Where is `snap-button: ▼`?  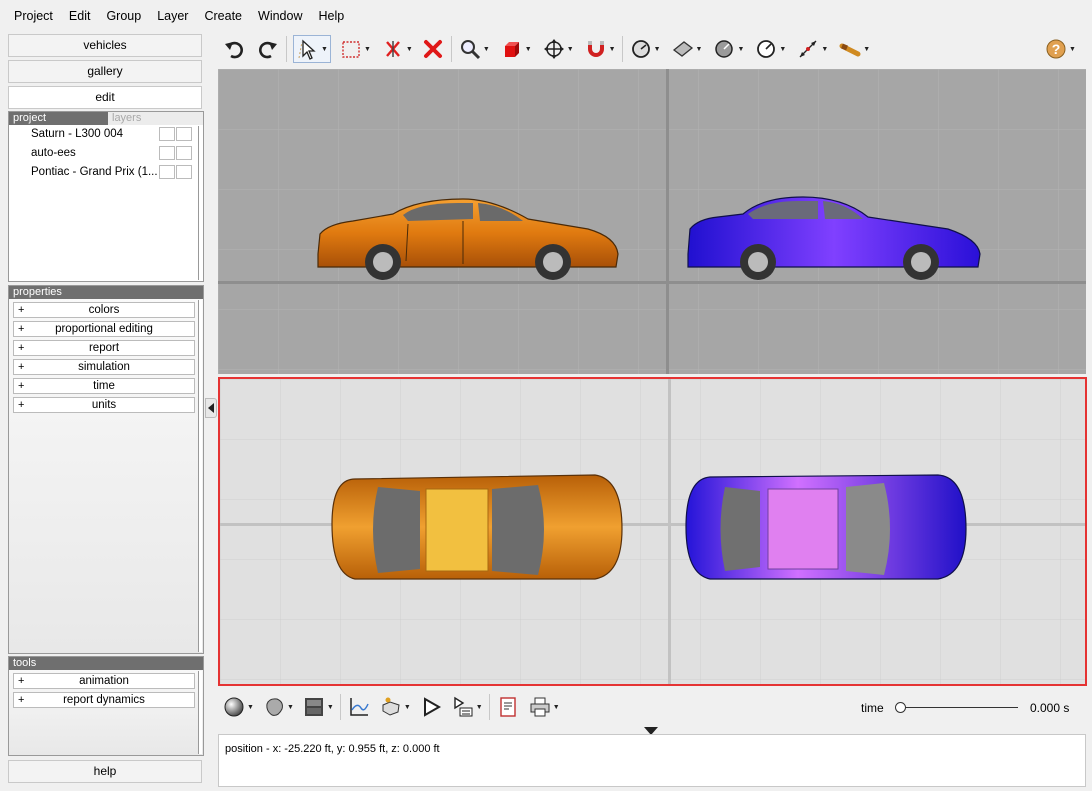 snap-button: ▼ is located at coordinates (600, 49).